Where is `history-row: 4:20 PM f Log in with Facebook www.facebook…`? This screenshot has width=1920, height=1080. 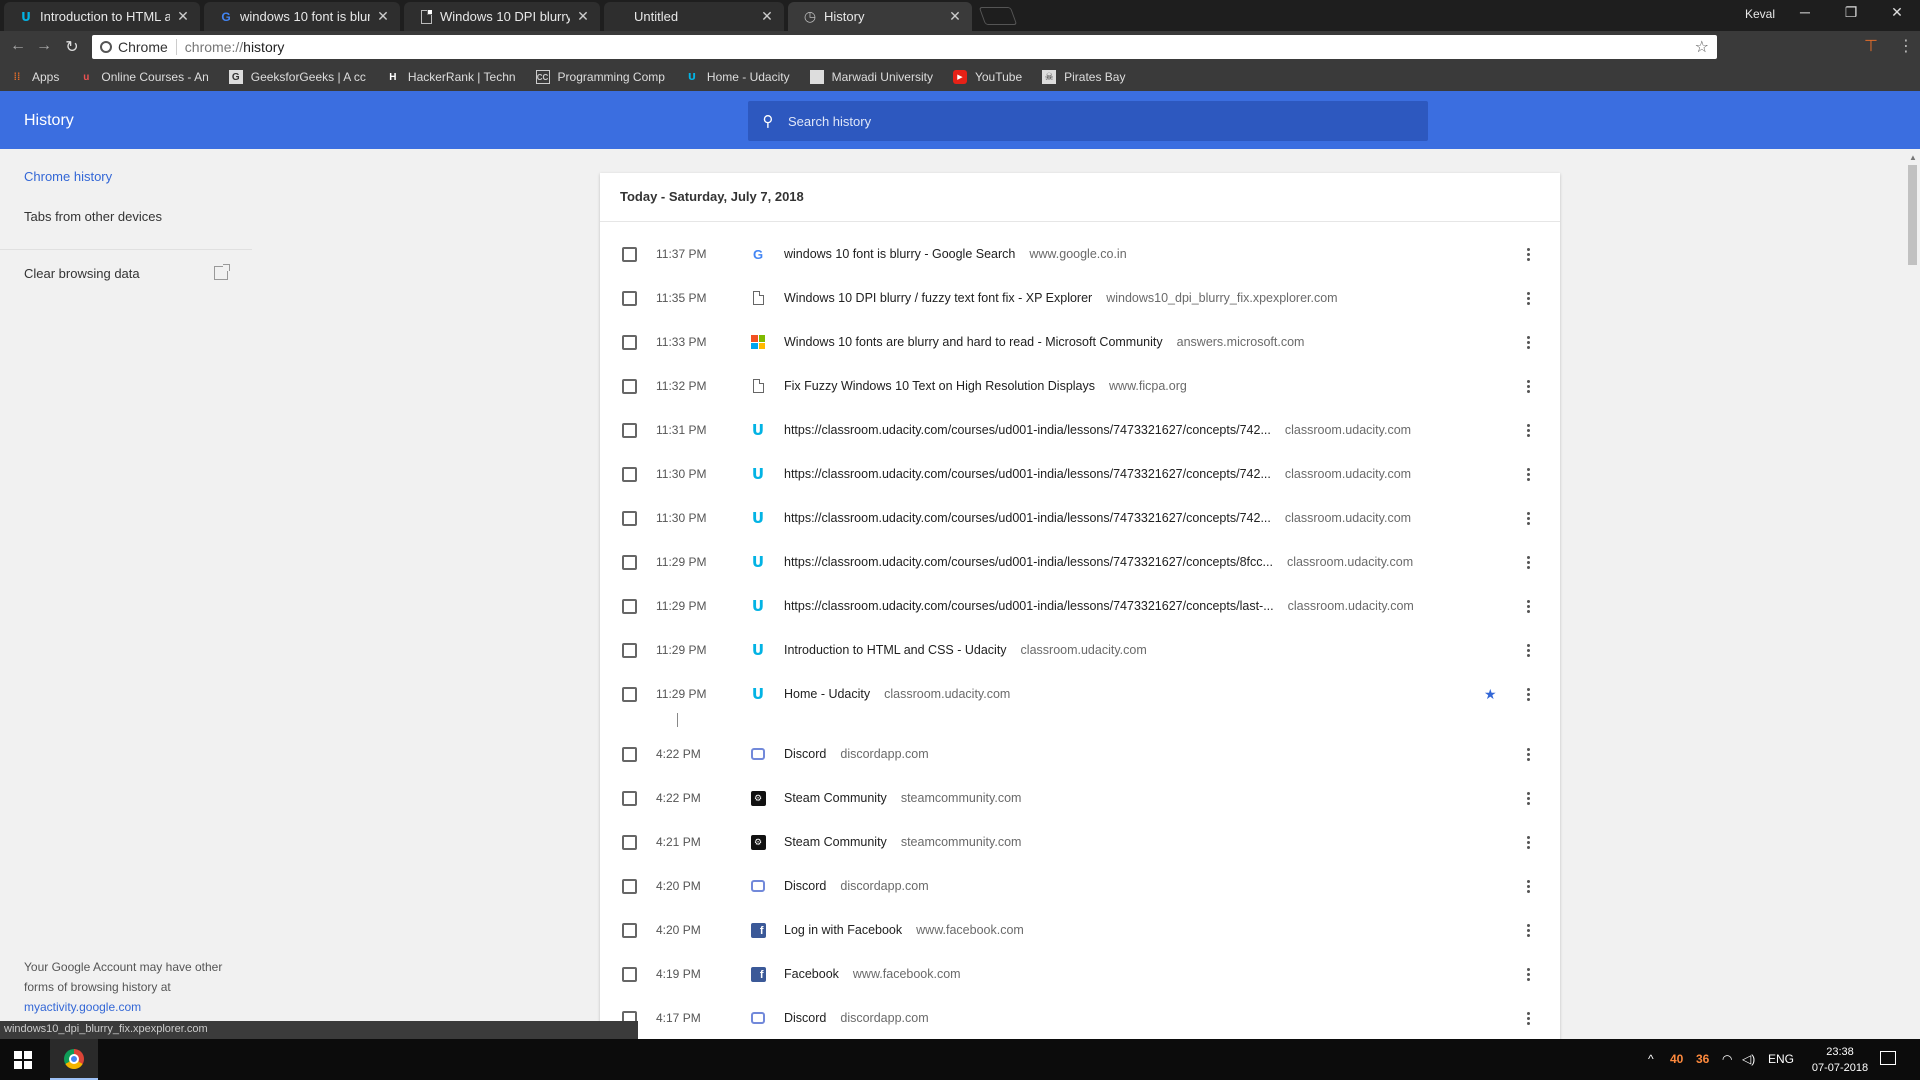 history-row: 4:20 PM f Log in with Facebook www.facebook… is located at coordinates (1080, 930).